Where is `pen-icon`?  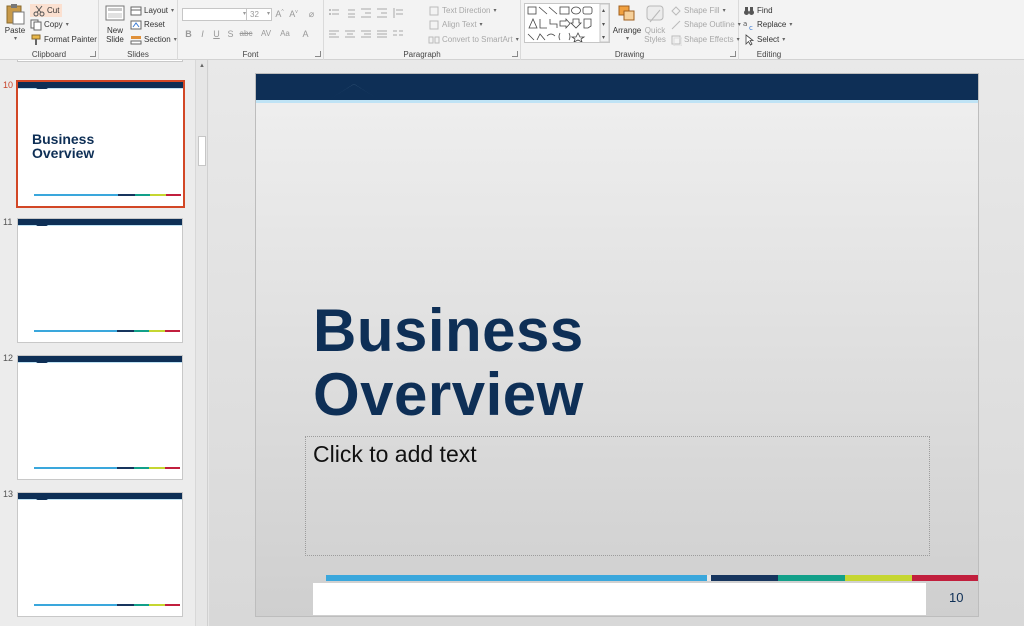 pen-icon is located at coordinates (676, 25).